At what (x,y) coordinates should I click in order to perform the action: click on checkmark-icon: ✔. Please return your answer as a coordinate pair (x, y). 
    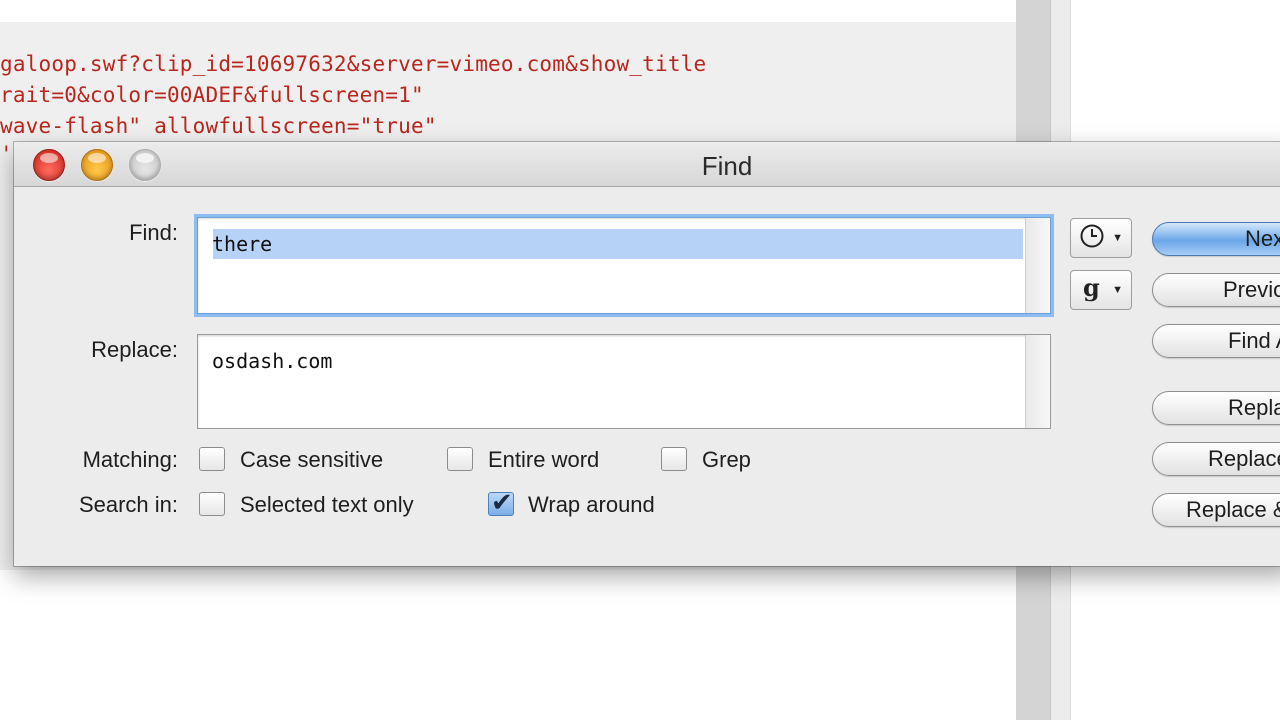
    Looking at the image, I should click on (502, 502).